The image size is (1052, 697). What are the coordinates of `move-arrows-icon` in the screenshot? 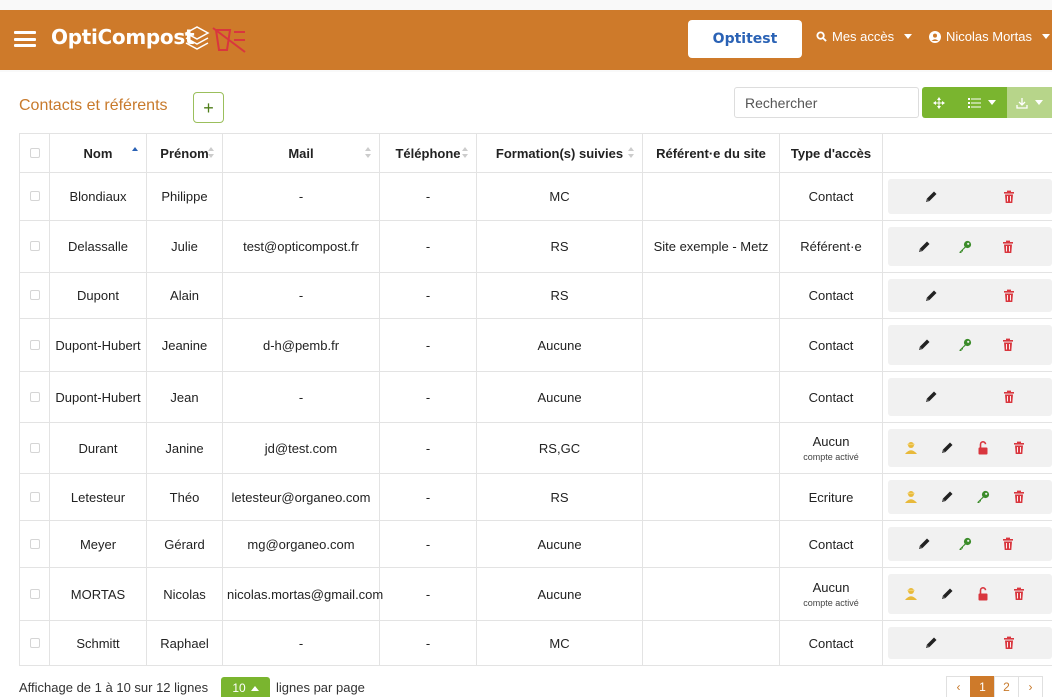 It's located at (939, 102).